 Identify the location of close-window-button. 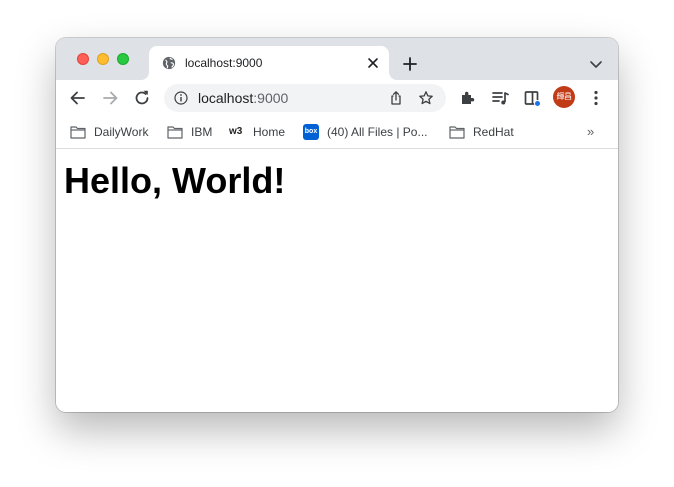
(83, 59).